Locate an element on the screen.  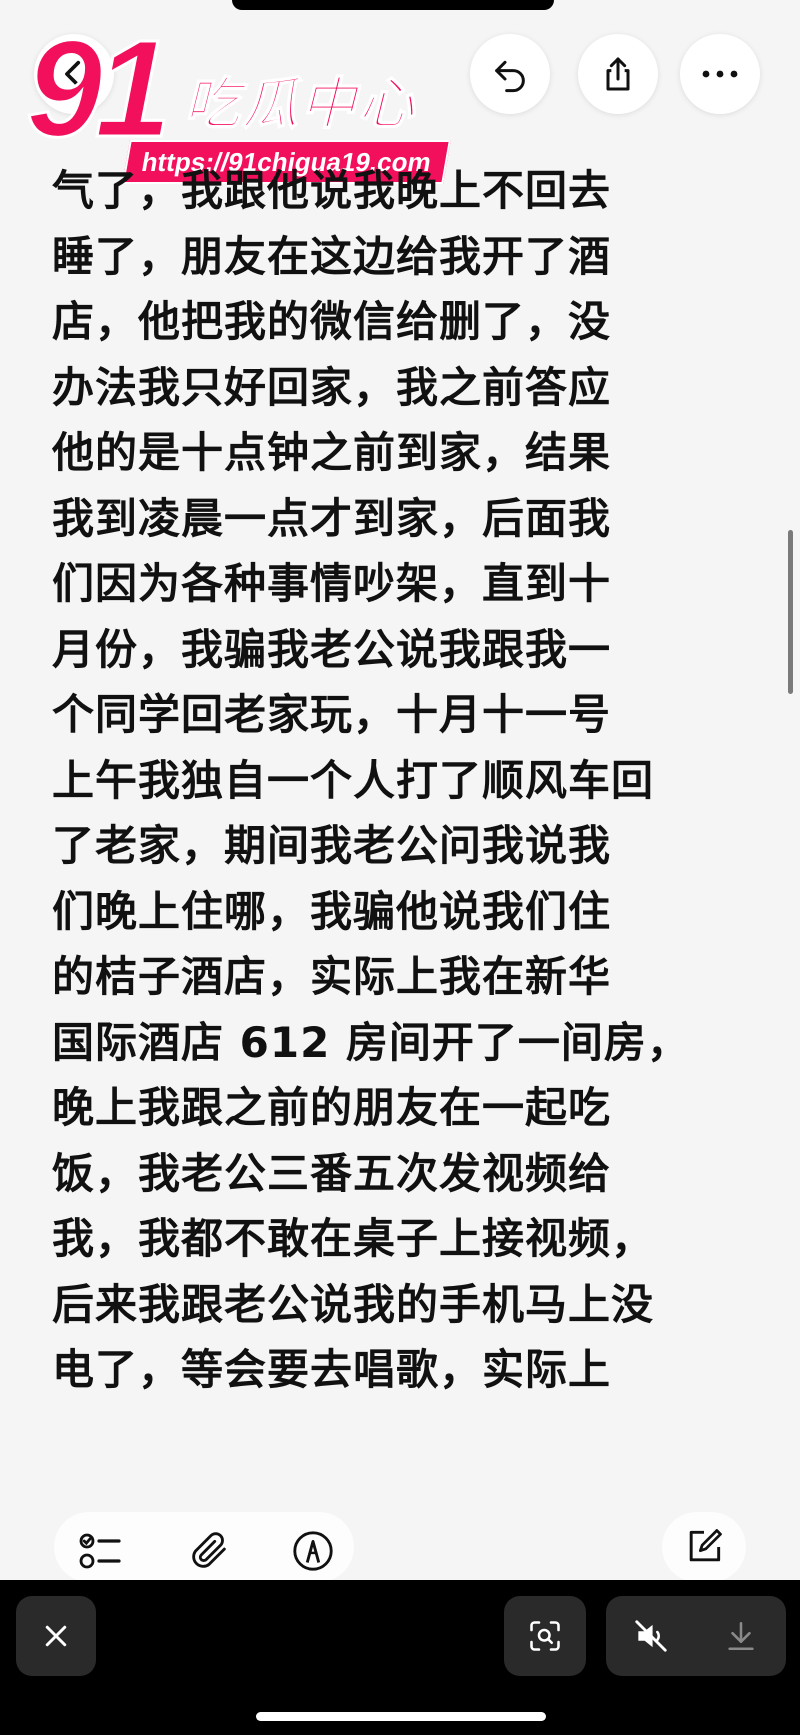
note-line: 月份，我骗我老公说我跟我一 is located at coordinates (332, 649).